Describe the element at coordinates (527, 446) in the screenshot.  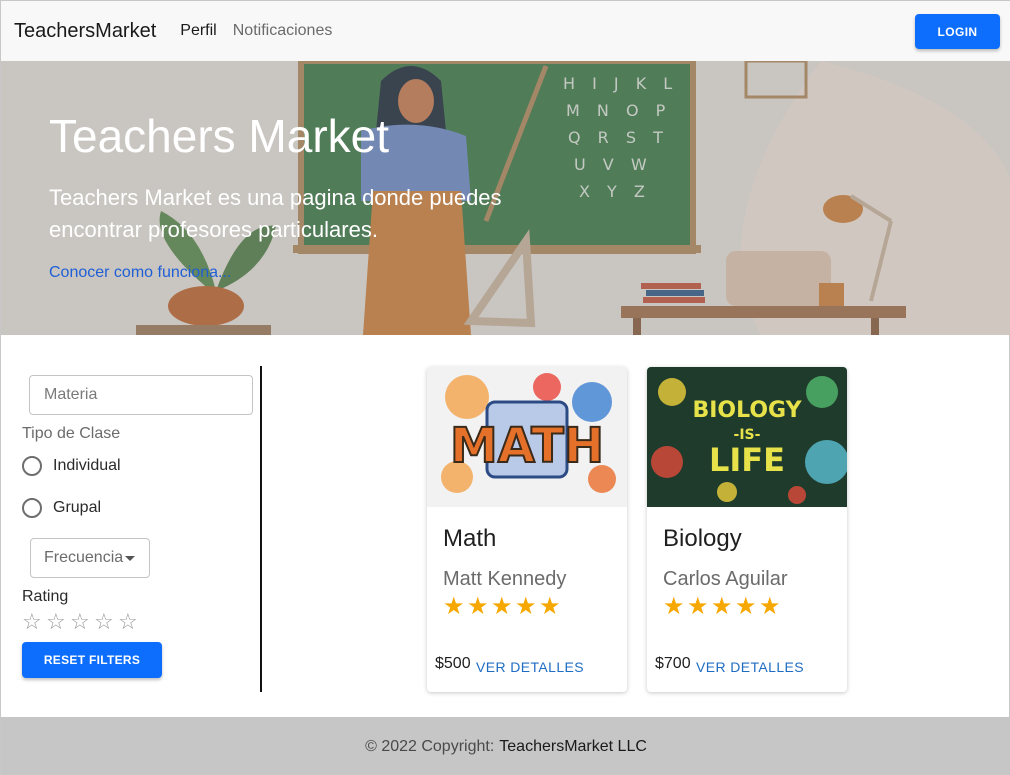
I see `math-image-text: MATH` at that location.